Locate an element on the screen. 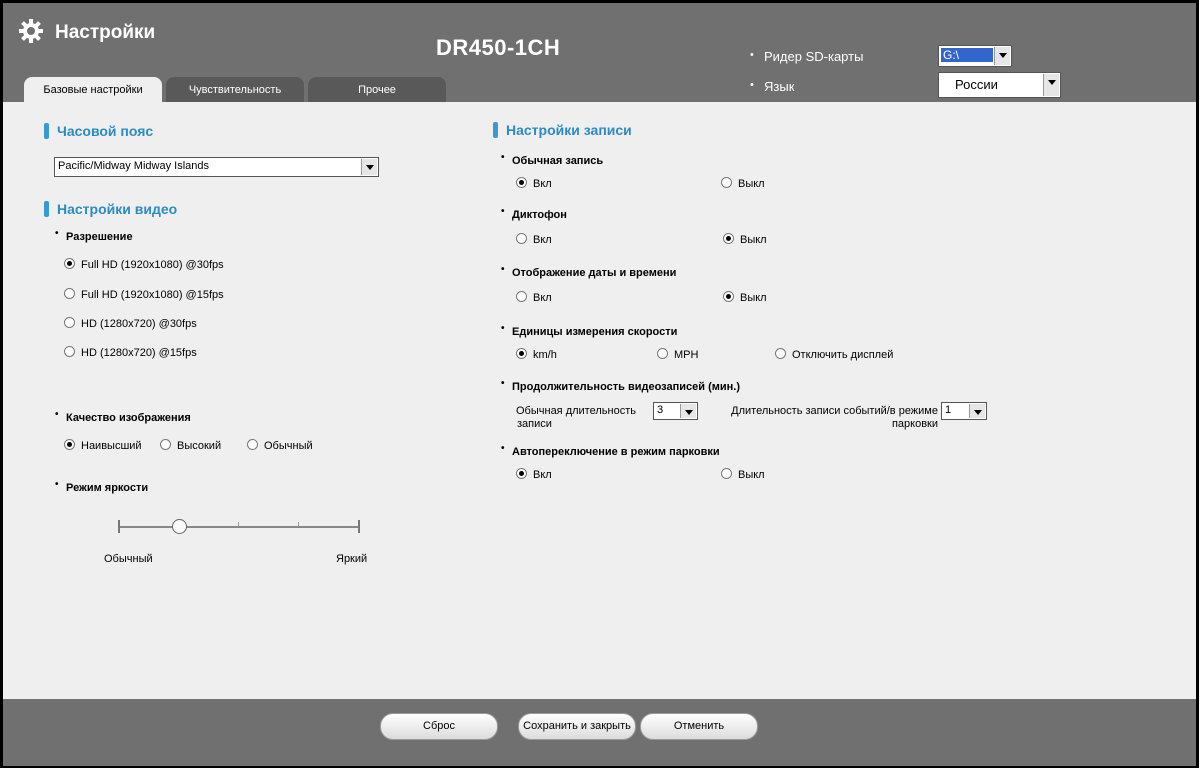 This screenshot has height=770, width=1200. parking-label: Автопереключение в режим парковки is located at coordinates (616, 452).